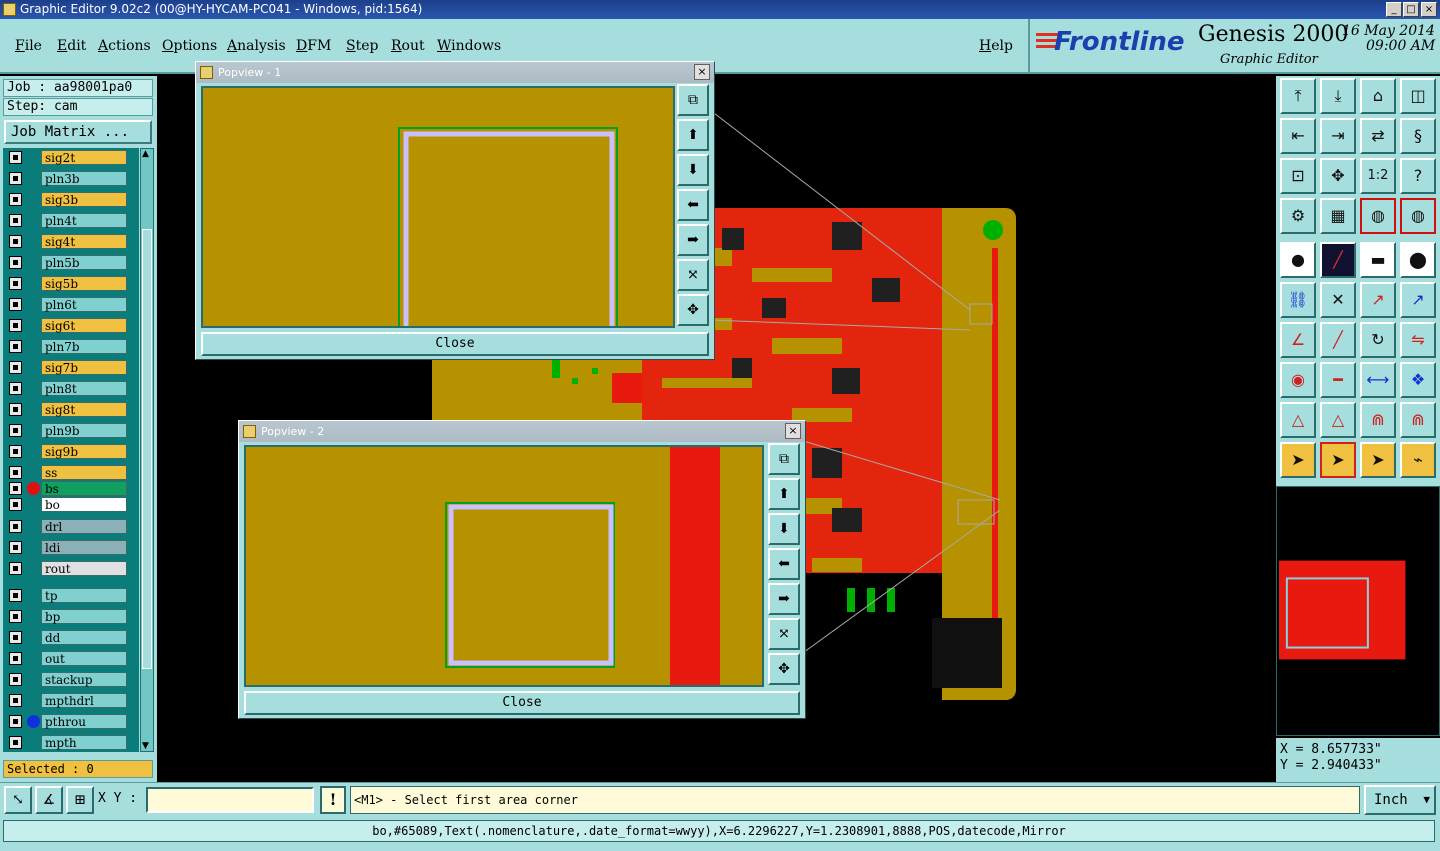  Describe the element at coordinates (1338, 340) in the screenshot. I see `slash-icon: ╱` at that location.